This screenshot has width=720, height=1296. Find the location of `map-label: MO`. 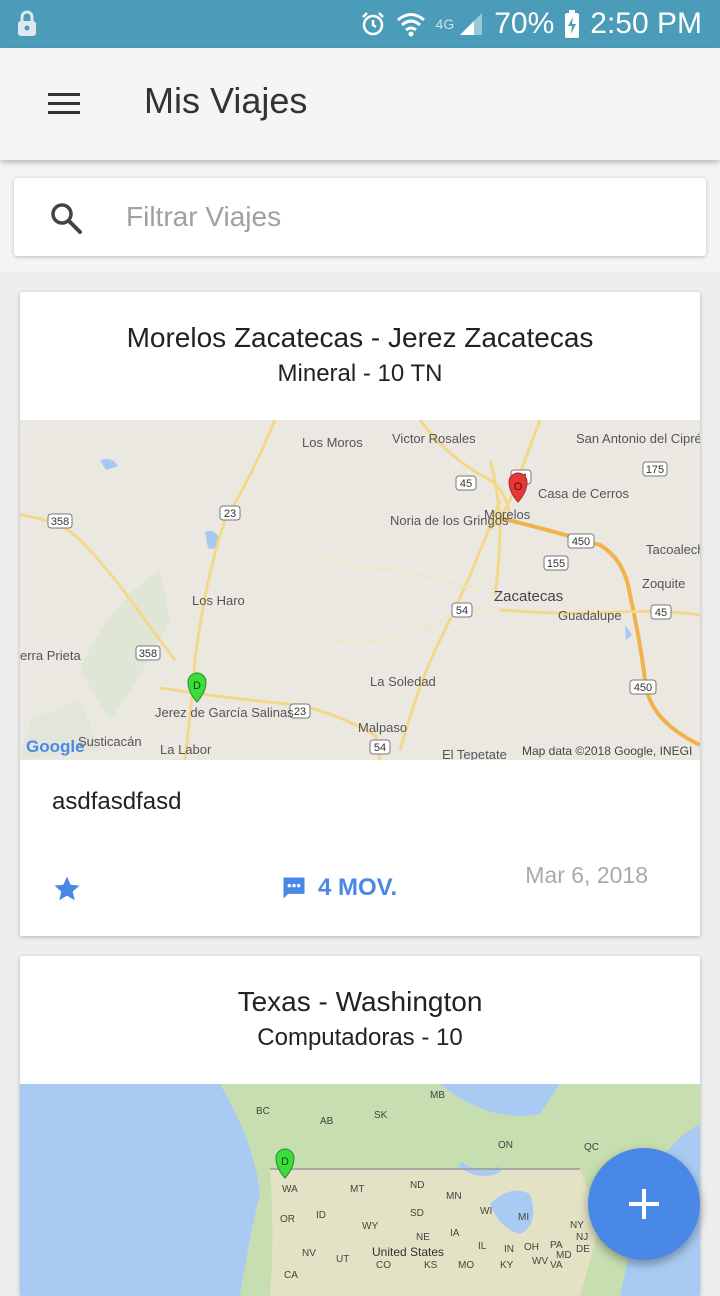

map-label: MO is located at coordinates (466, 1265).